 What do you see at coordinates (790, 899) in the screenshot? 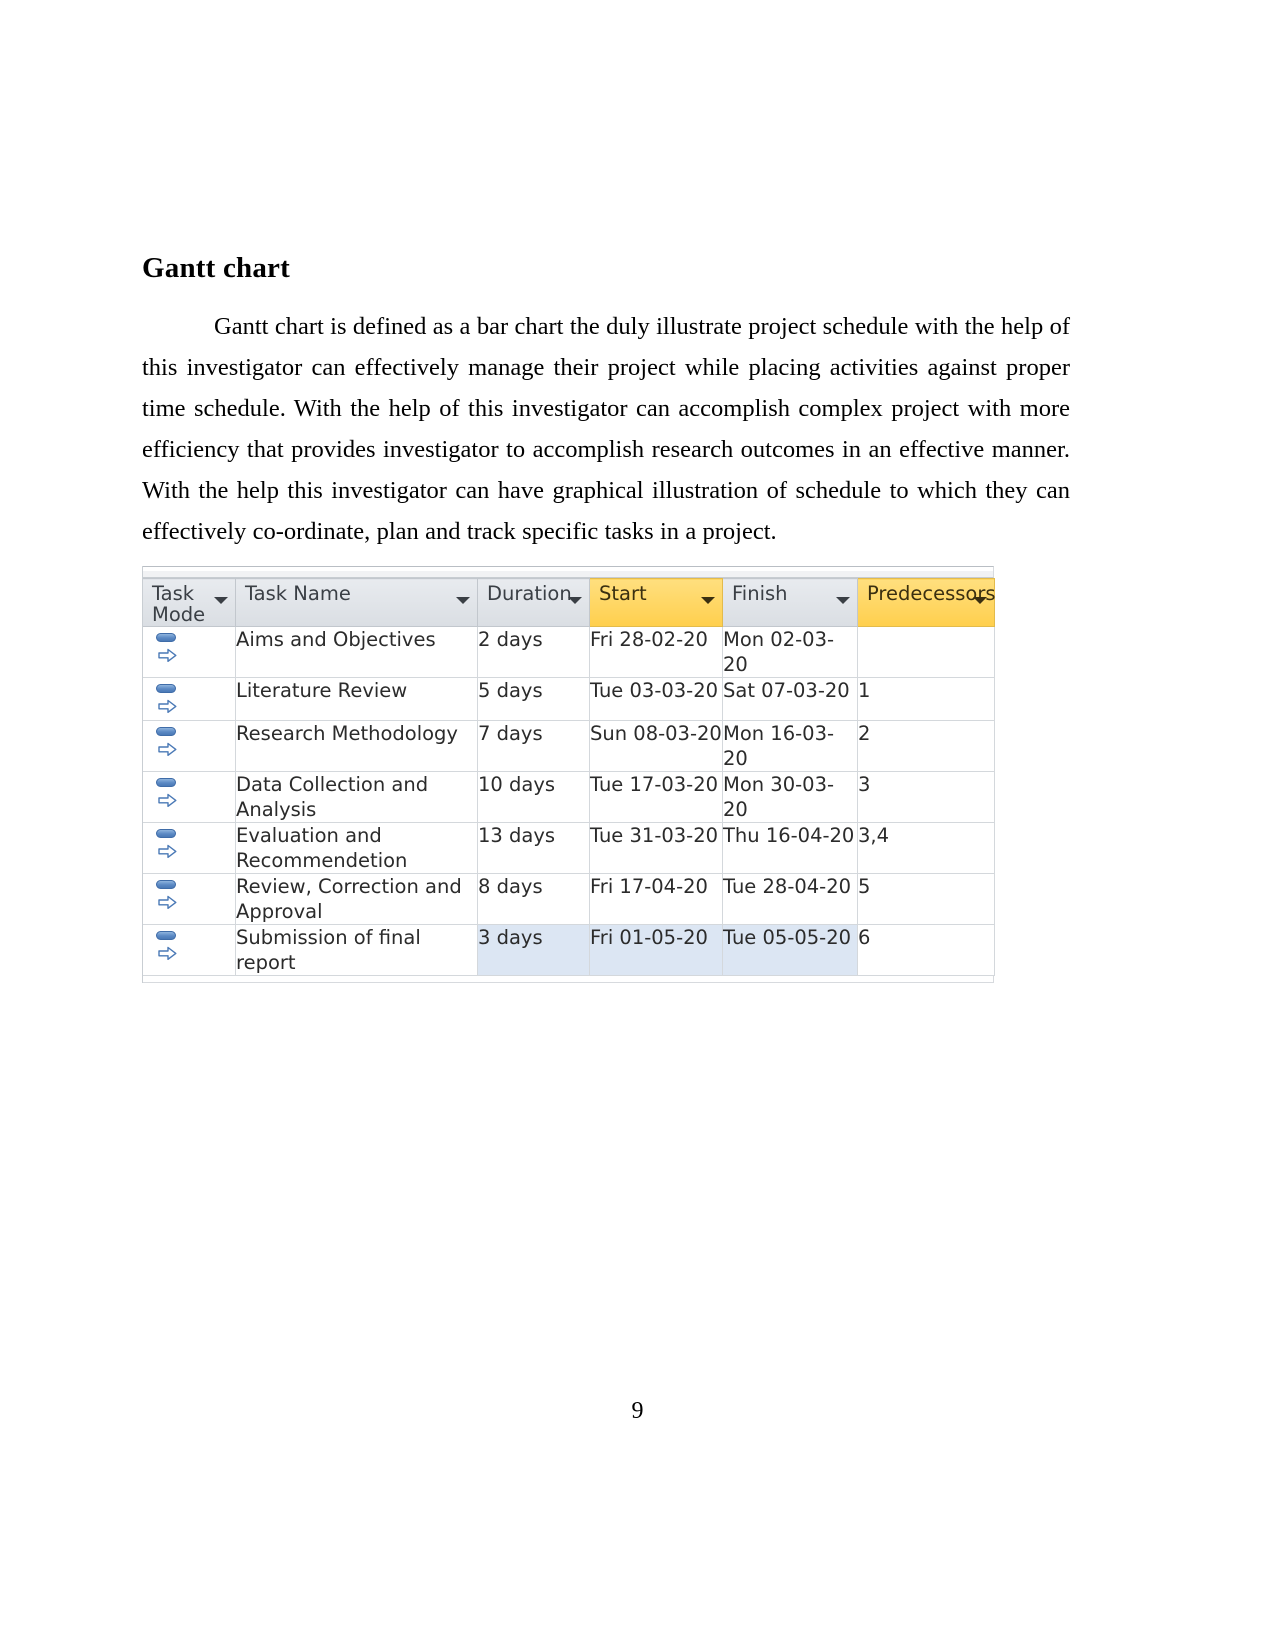
I see `cell-finish: Tue 28-04-20` at bounding box center [790, 899].